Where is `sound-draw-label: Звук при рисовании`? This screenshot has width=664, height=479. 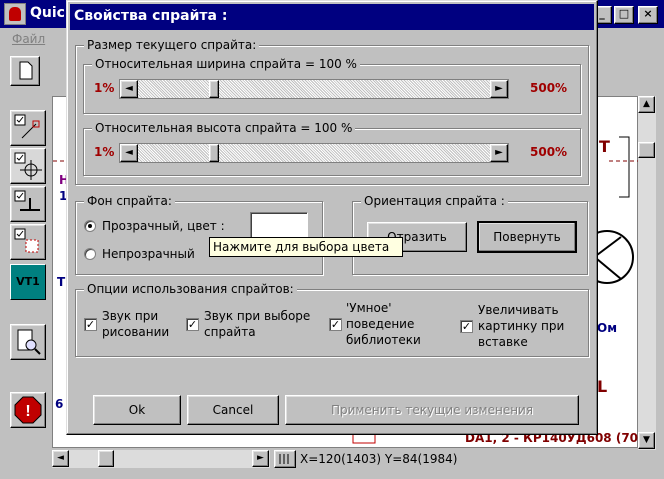
sound-draw-label: Звук при рисовании is located at coordinates (142, 324).